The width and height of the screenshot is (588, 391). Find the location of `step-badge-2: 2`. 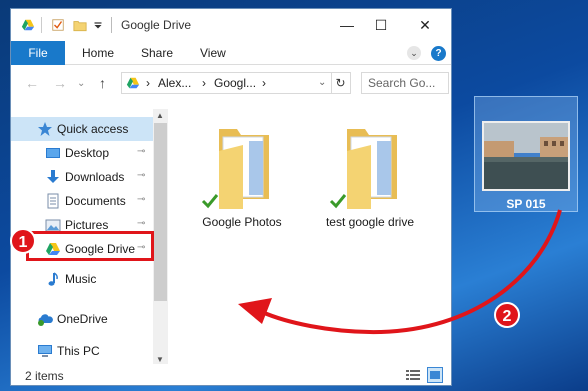

step-badge-2: 2 is located at coordinates (507, 315).